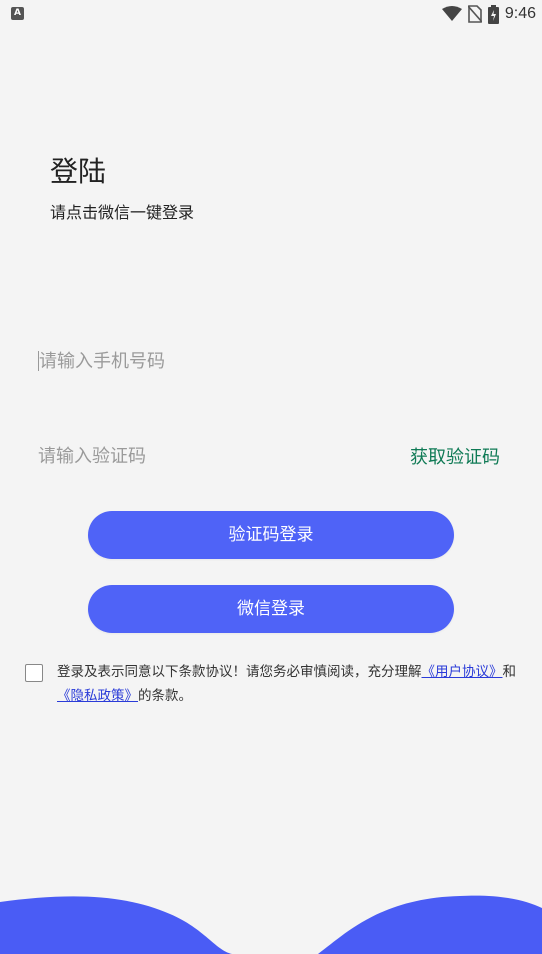 This screenshot has width=542, height=954. Describe the element at coordinates (239, 672) in the screenshot. I see `agreement-text-before: 登录及表示同意以下条款协议！请您务必审慎阅读，充分理解` at that location.